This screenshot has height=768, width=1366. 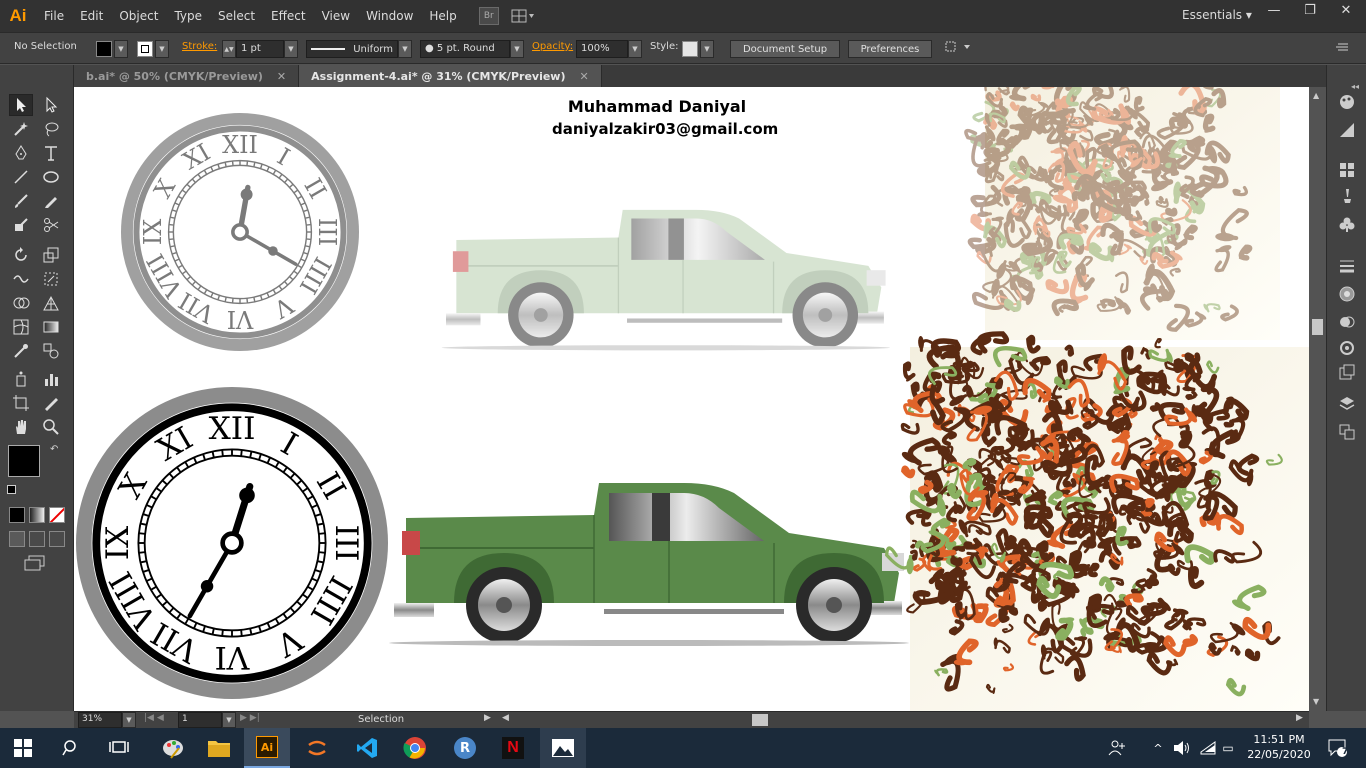 I want to click on column-graph-tool-icon, so click(x=51, y=379).